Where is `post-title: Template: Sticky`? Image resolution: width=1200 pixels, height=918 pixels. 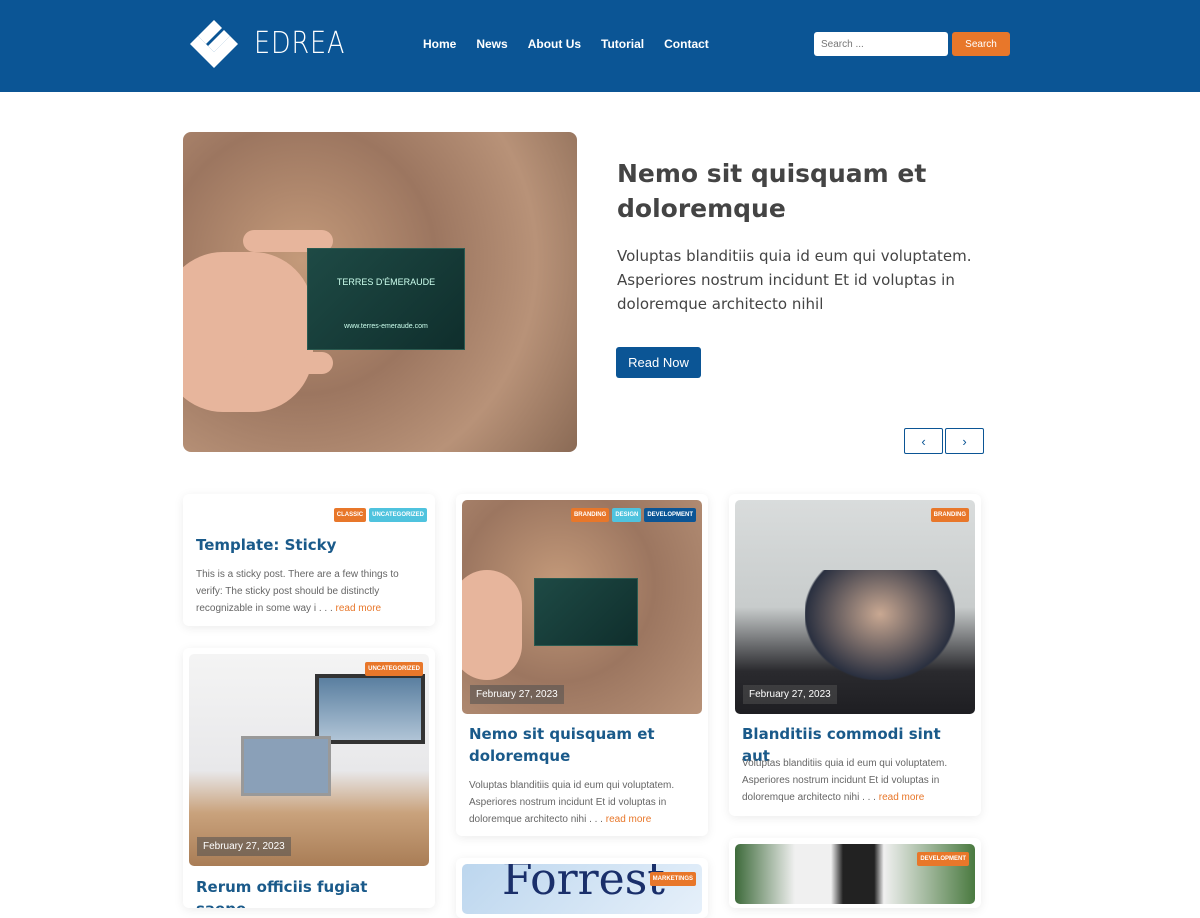 post-title: Template: Sticky is located at coordinates (308, 545).